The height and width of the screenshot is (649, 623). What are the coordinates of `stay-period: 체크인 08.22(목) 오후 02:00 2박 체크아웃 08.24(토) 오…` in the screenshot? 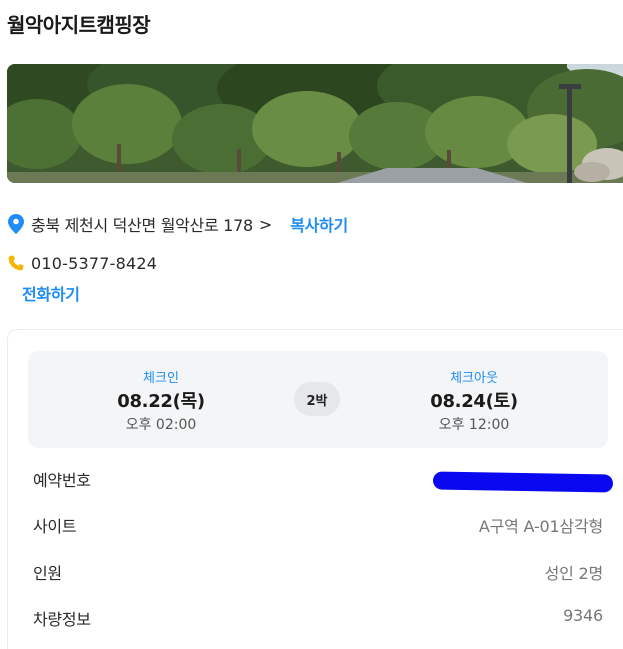 It's located at (318, 399).